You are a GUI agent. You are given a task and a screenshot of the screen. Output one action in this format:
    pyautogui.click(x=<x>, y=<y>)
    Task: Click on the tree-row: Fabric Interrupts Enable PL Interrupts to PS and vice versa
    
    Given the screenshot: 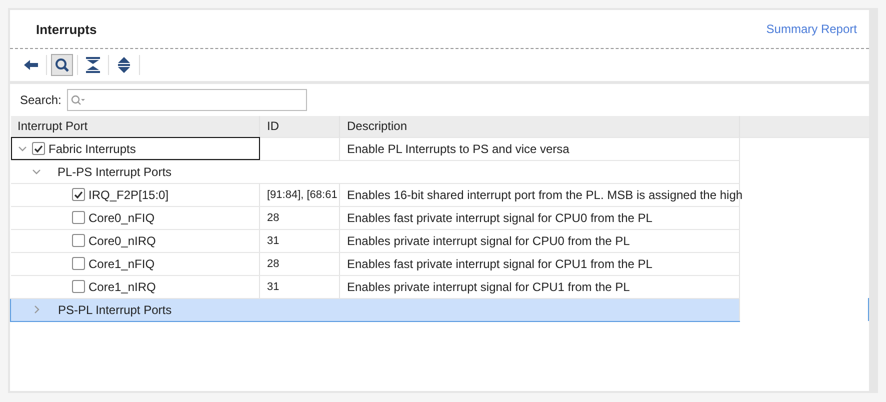 What is the action you would take?
    pyautogui.click(x=439, y=148)
    